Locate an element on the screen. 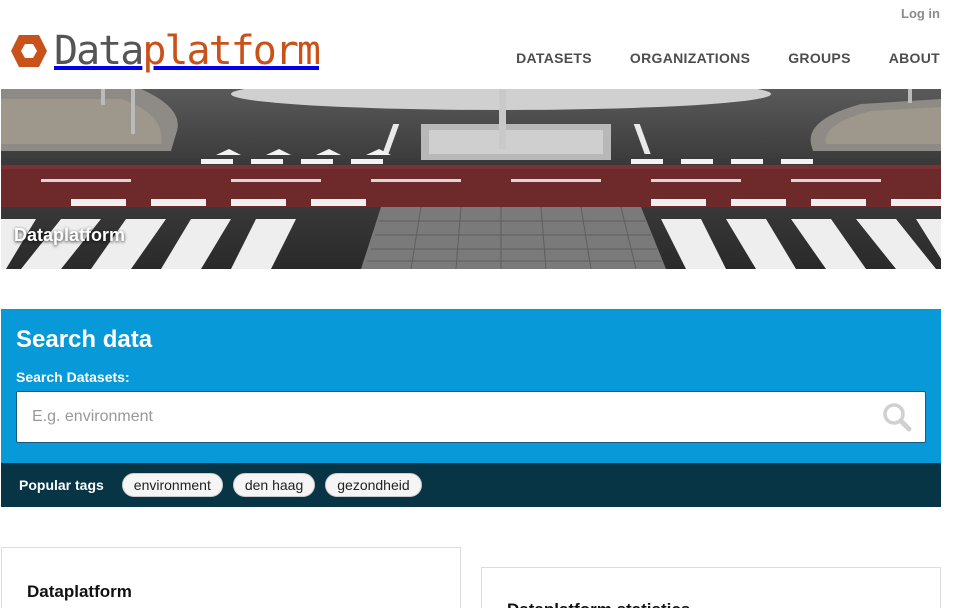 Image resolution: width=976 pixels, height=608 pixels. main-nav: DATASETS ORGANIZATIONS GROUPS ABOUT is located at coordinates (709, 58).